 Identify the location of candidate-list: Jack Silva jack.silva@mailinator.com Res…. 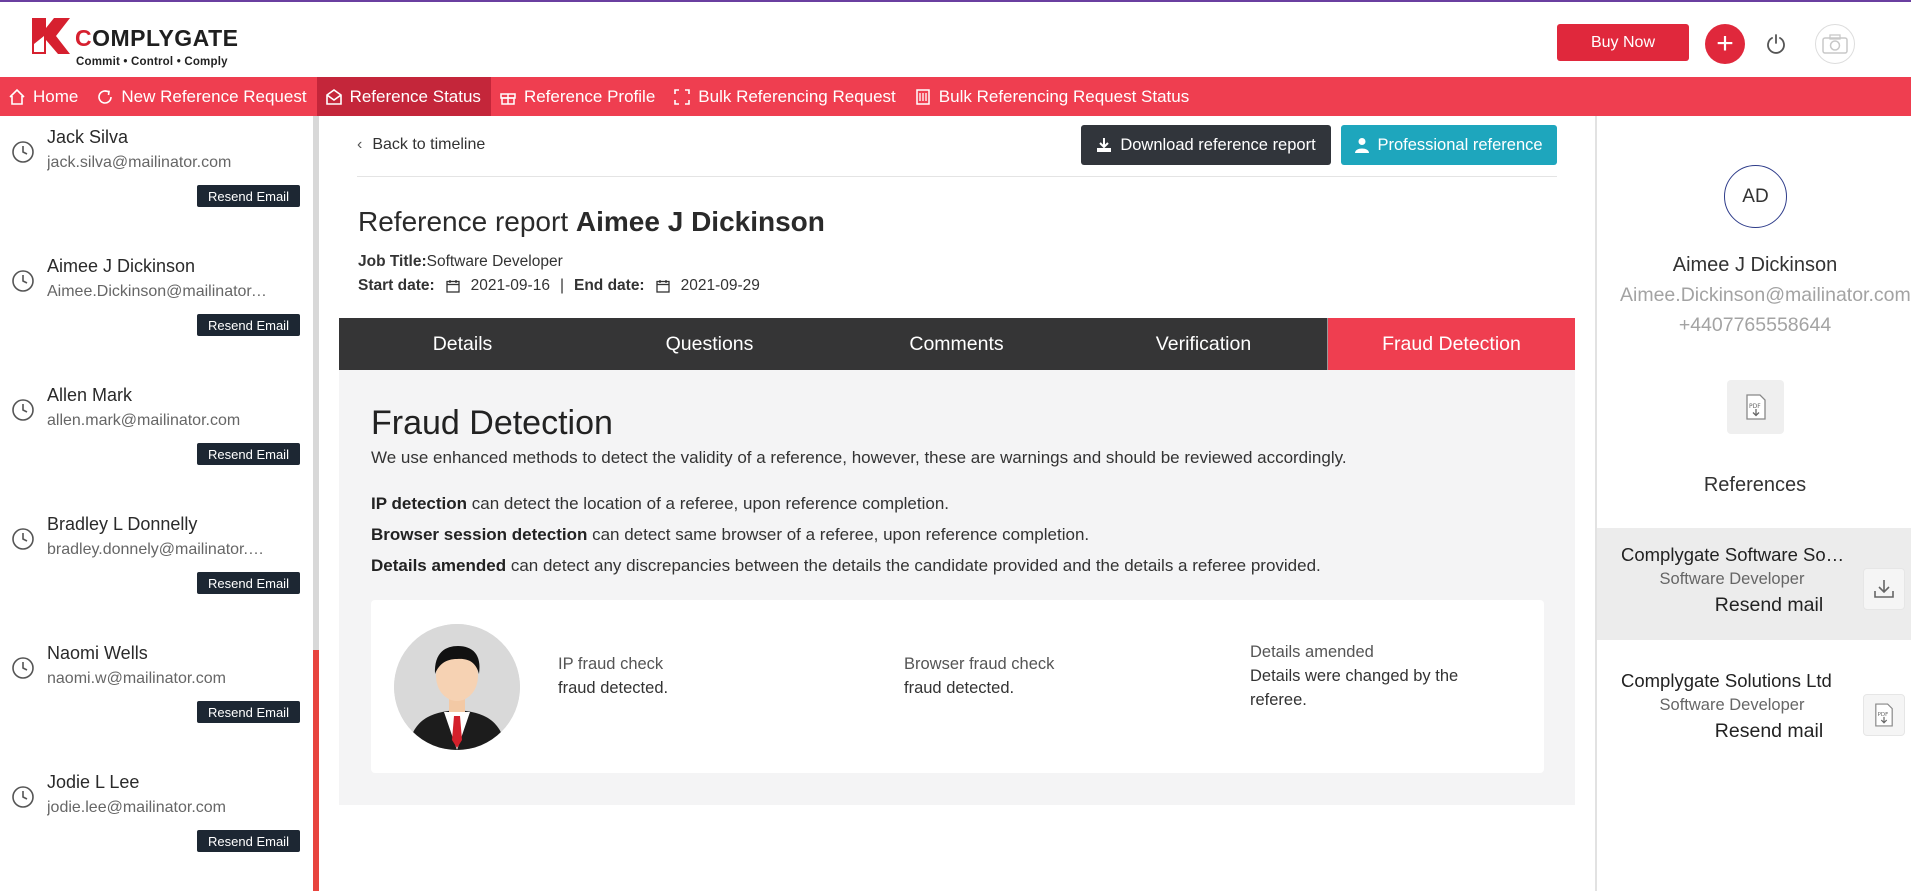
(157, 503).